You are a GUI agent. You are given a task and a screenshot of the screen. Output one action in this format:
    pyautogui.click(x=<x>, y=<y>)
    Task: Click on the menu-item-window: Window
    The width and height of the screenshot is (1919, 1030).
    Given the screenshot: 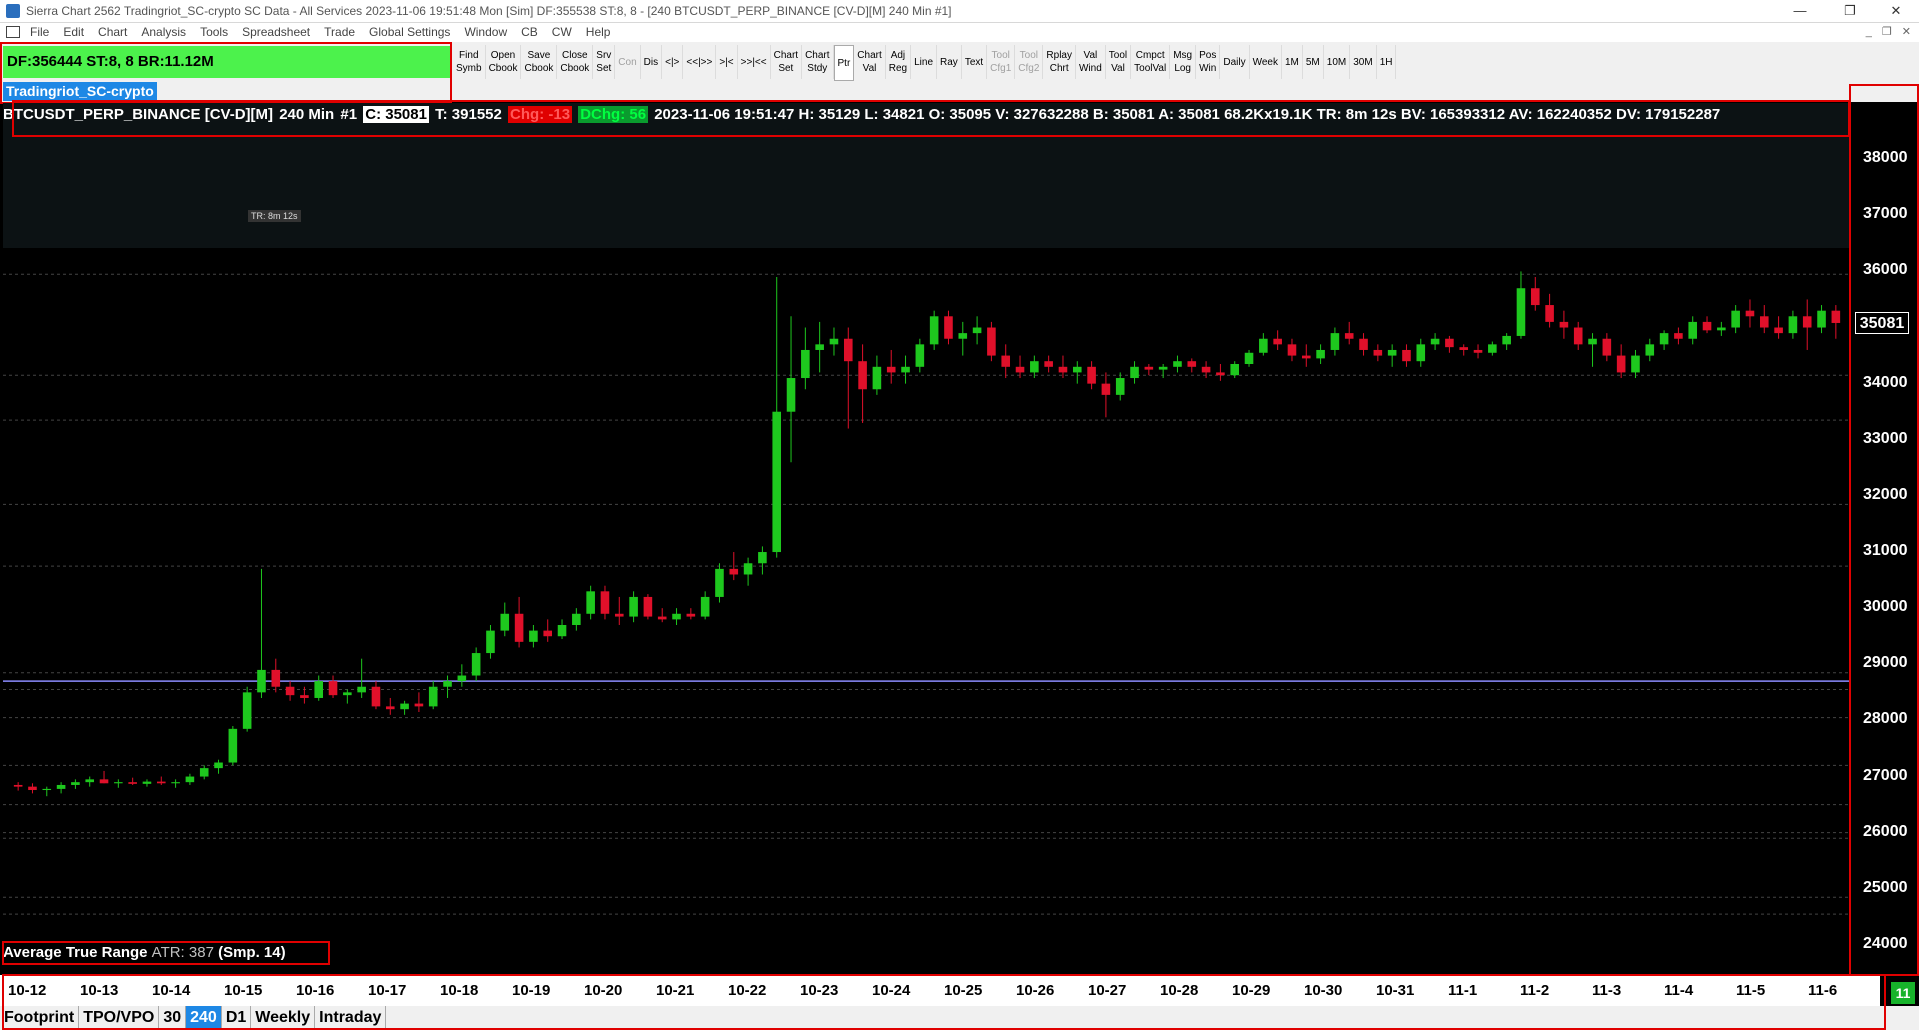 What is the action you would take?
    pyautogui.click(x=485, y=32)
    